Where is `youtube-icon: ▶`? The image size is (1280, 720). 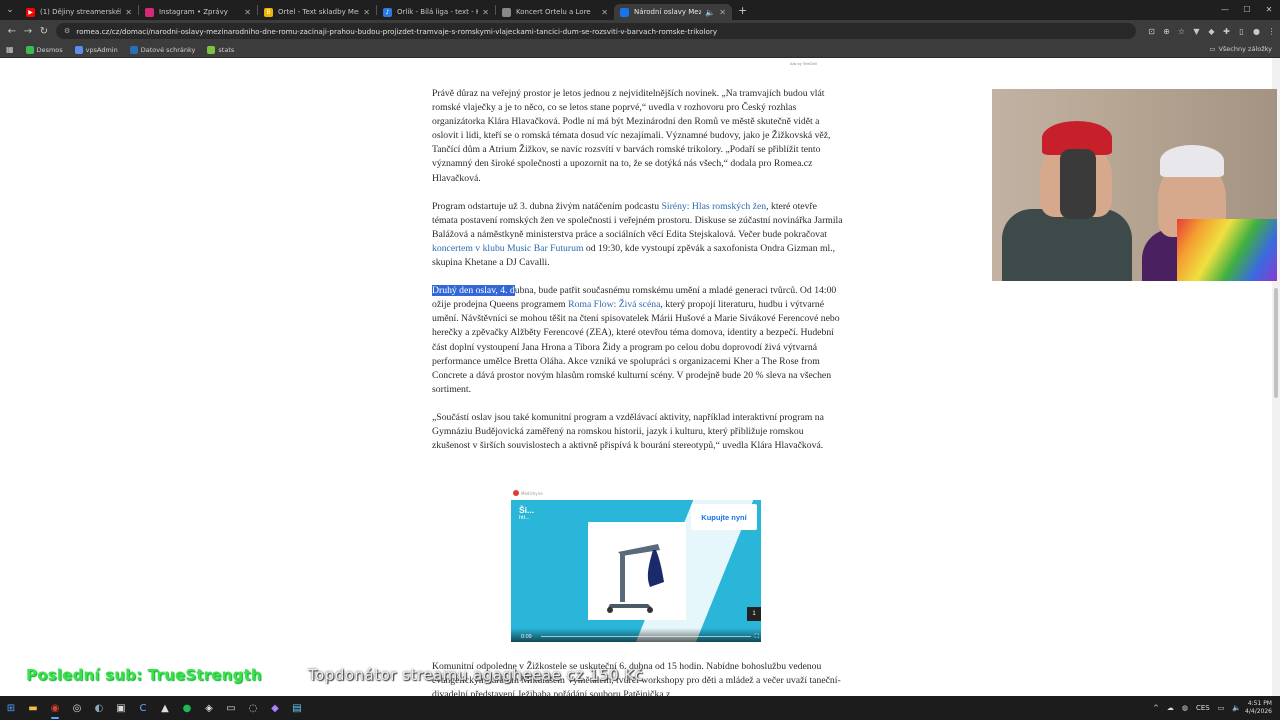 youtube-icon: ▶ is located at coordinates (30, 12).